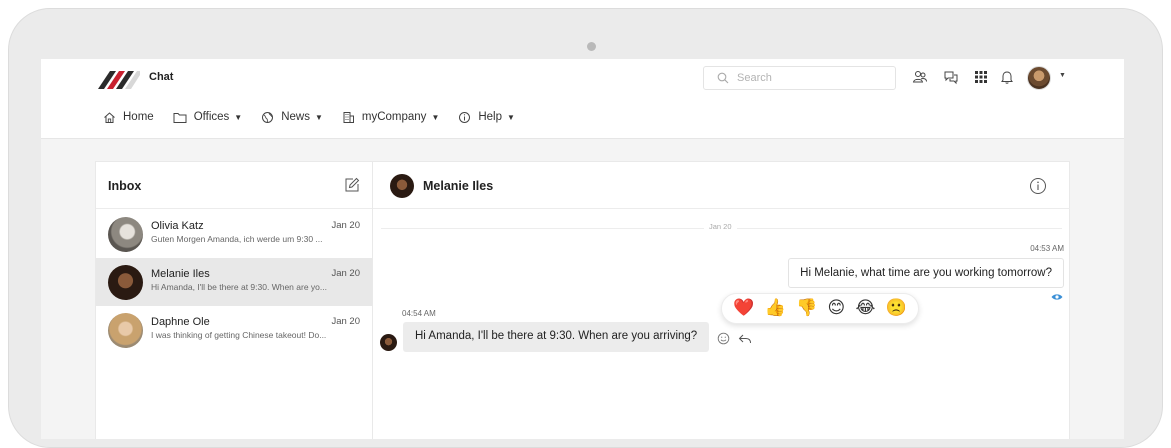  What do you see at coordinates (394, 117) in the screenshot?
I see `nav-label-mycompany: myCompany` at bounding box center [394, 117].